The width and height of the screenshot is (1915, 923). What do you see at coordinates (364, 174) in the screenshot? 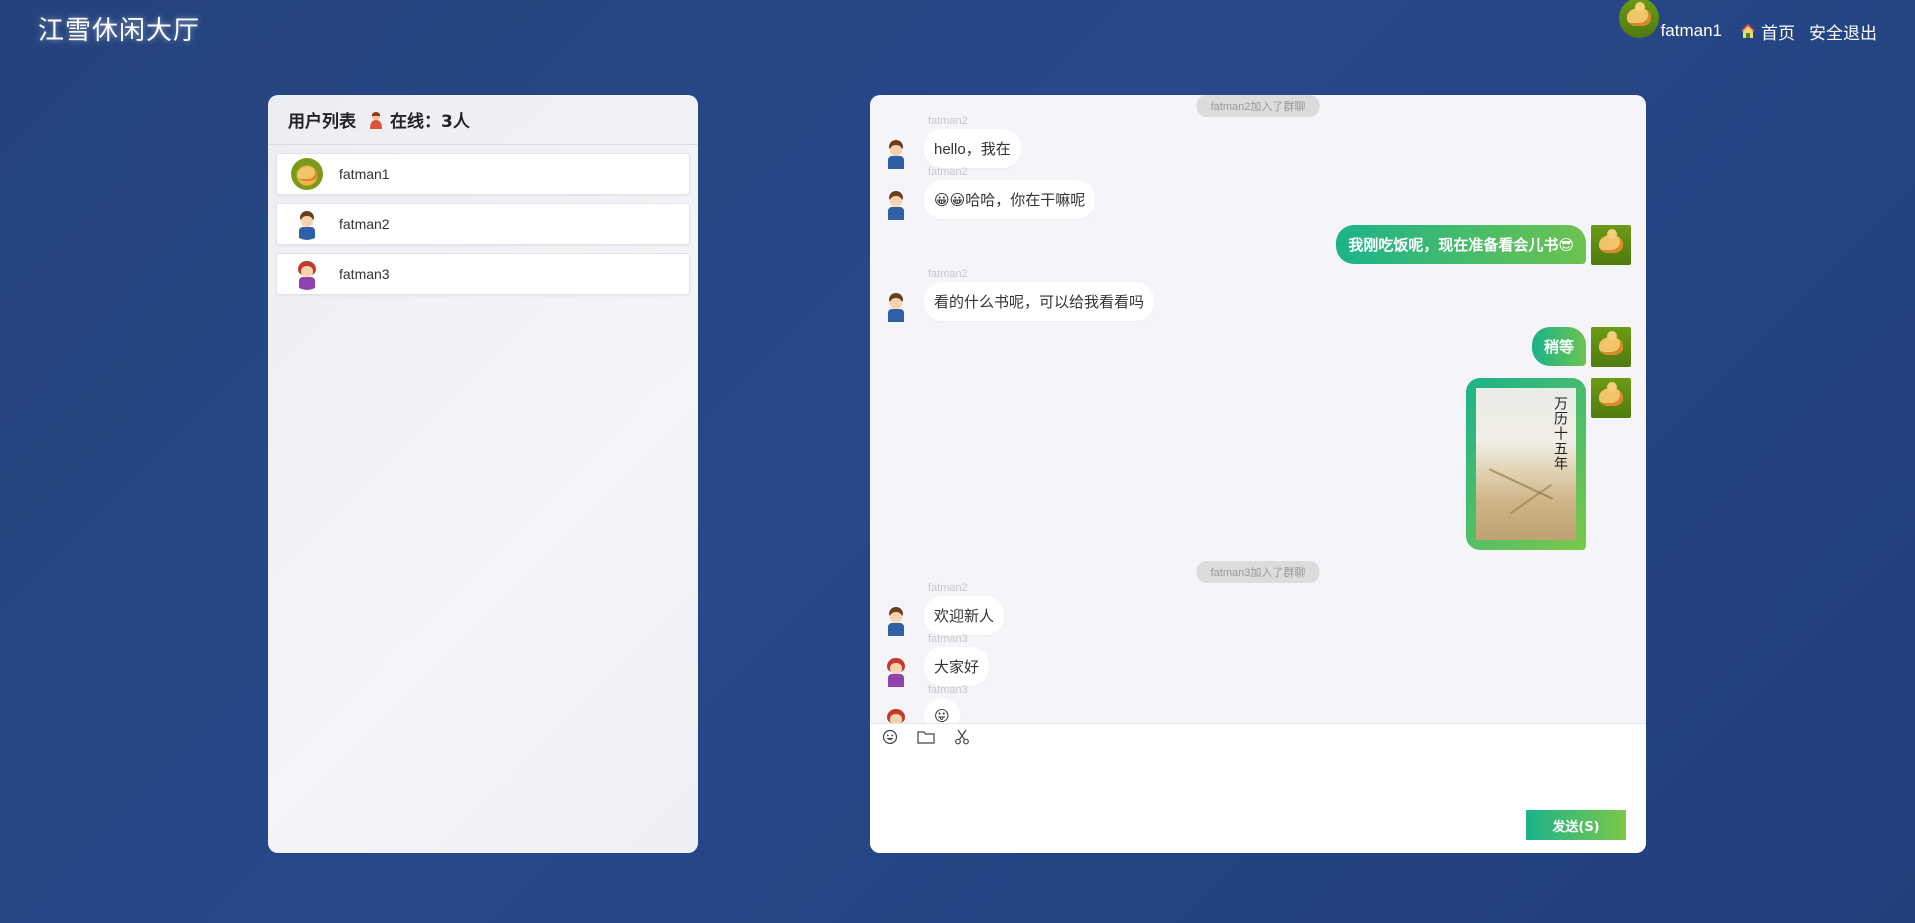
I see `user-name: fatman1` at bounding box center [364, 174].